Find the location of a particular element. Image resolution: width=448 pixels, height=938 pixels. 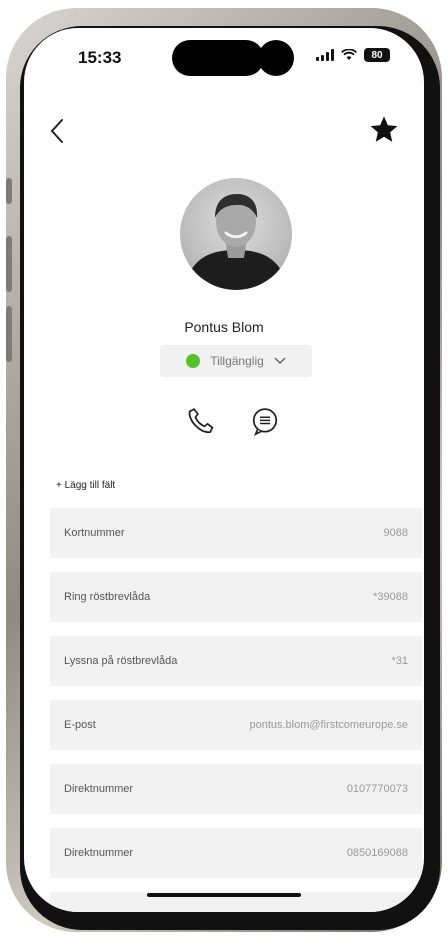

field-label: Ring röstbrevlåda is located at coordinates (107, 597).